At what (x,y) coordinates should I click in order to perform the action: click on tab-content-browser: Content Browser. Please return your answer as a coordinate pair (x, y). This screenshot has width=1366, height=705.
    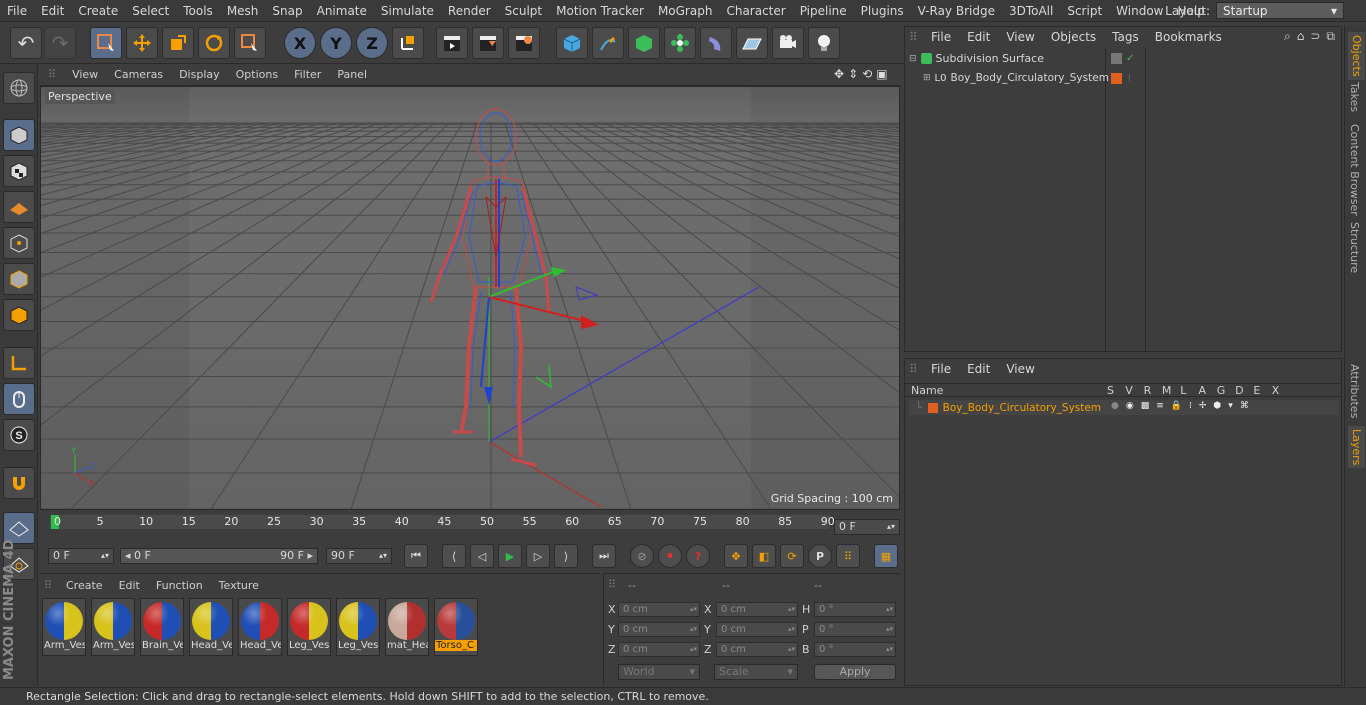
    Looking at the image, I should click on (1354, 170).